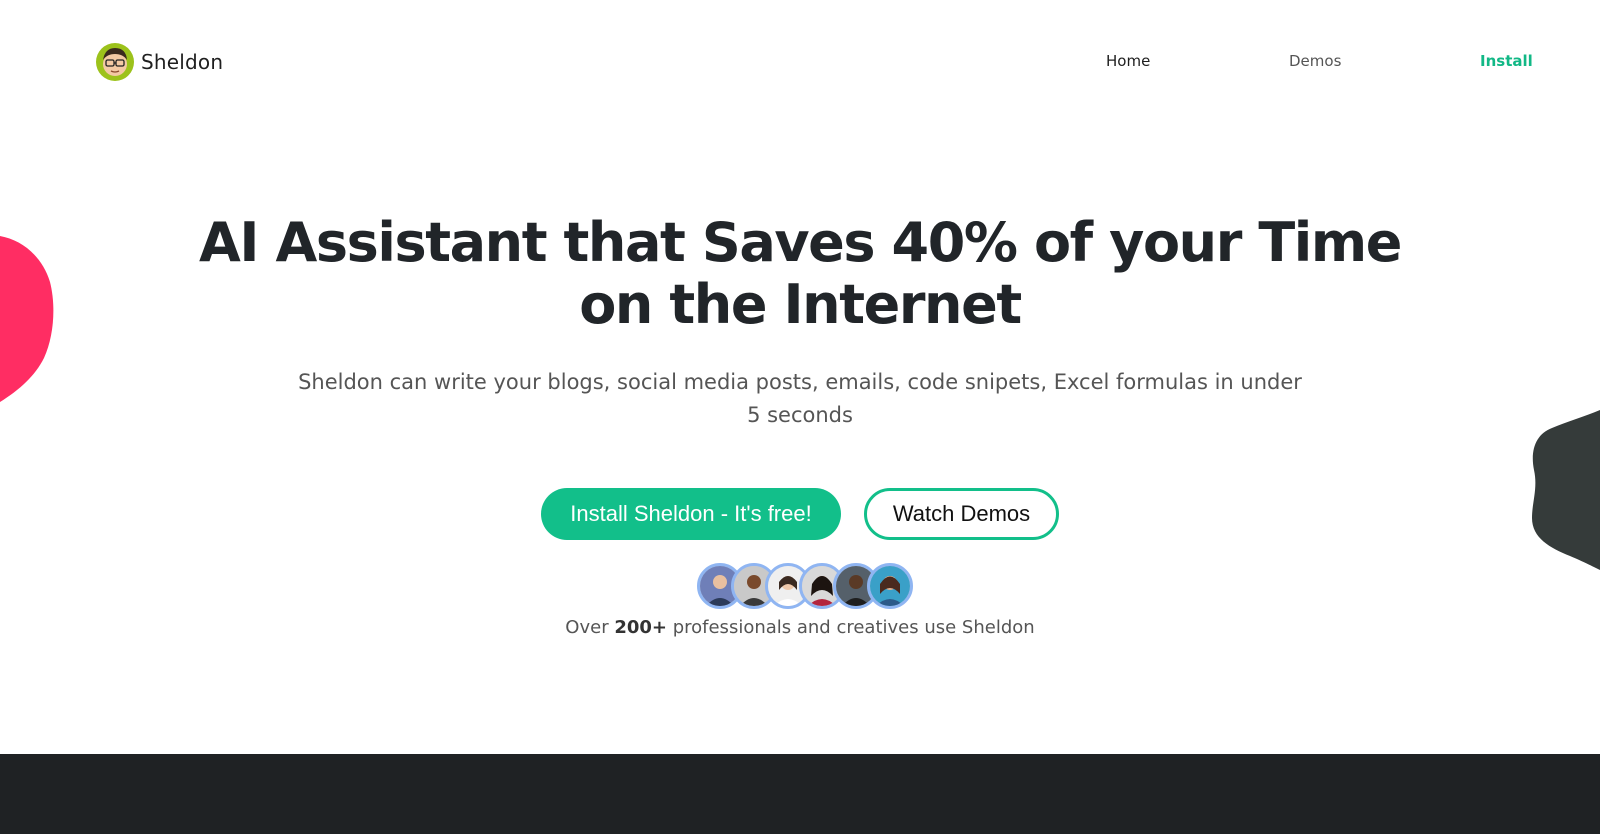 The width and height of the screenshot is (1600, 834). Describe the element at coordinates (961, 514) in the screenshot. I see `watch-demos-button: Watch Demos` at that location.